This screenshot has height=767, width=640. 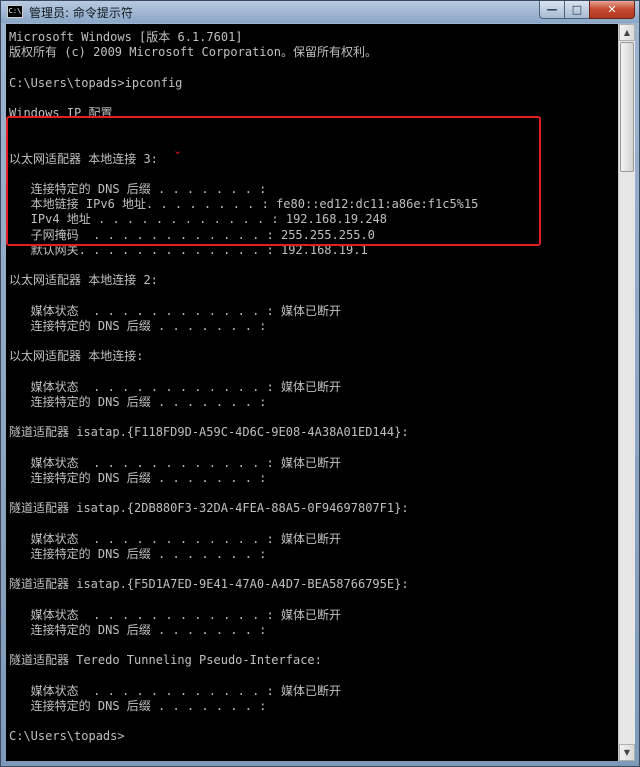 What do you see at coordinates (577, 10) in the screenshot?
I see `maximize-button: □` at bounding box center [577, 10].